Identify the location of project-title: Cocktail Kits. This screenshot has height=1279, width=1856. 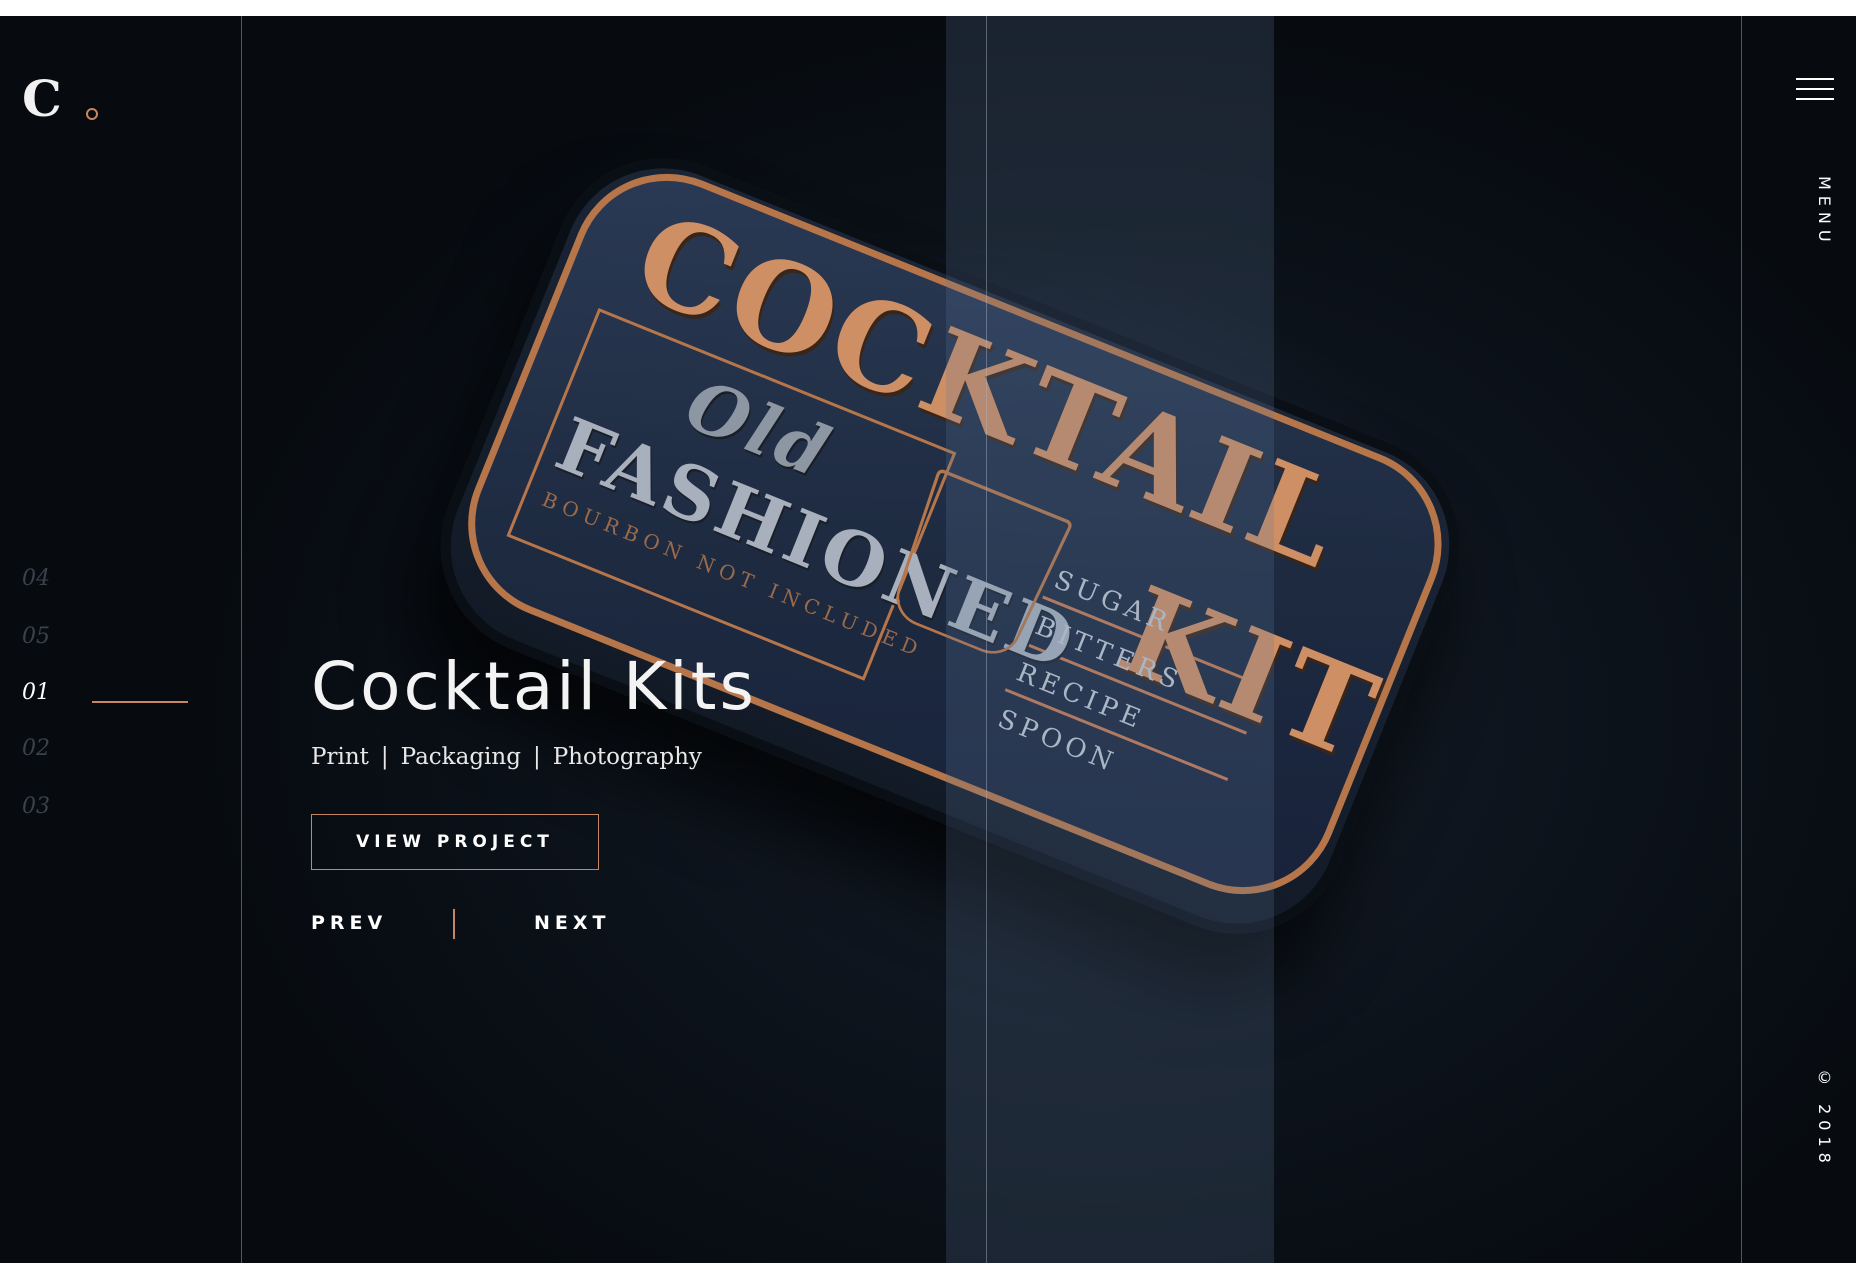
(534, 686).